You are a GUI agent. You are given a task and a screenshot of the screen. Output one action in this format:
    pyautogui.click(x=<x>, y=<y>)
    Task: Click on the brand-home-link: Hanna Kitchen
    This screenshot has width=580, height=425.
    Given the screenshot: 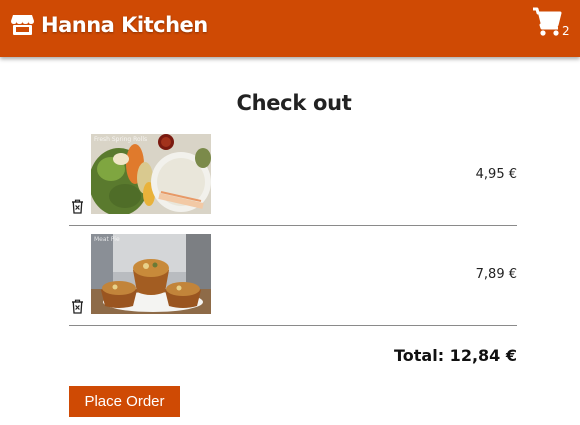 What is the action you would take?
    pyautogui.click(x=109, y=25)
    